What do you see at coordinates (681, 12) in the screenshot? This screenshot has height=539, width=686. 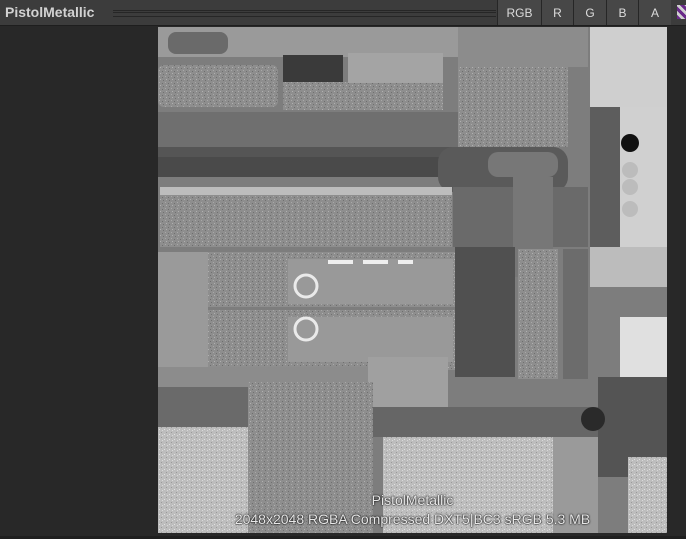 I see `mip-color-swatch-icon` at bounding box center [681, 12].